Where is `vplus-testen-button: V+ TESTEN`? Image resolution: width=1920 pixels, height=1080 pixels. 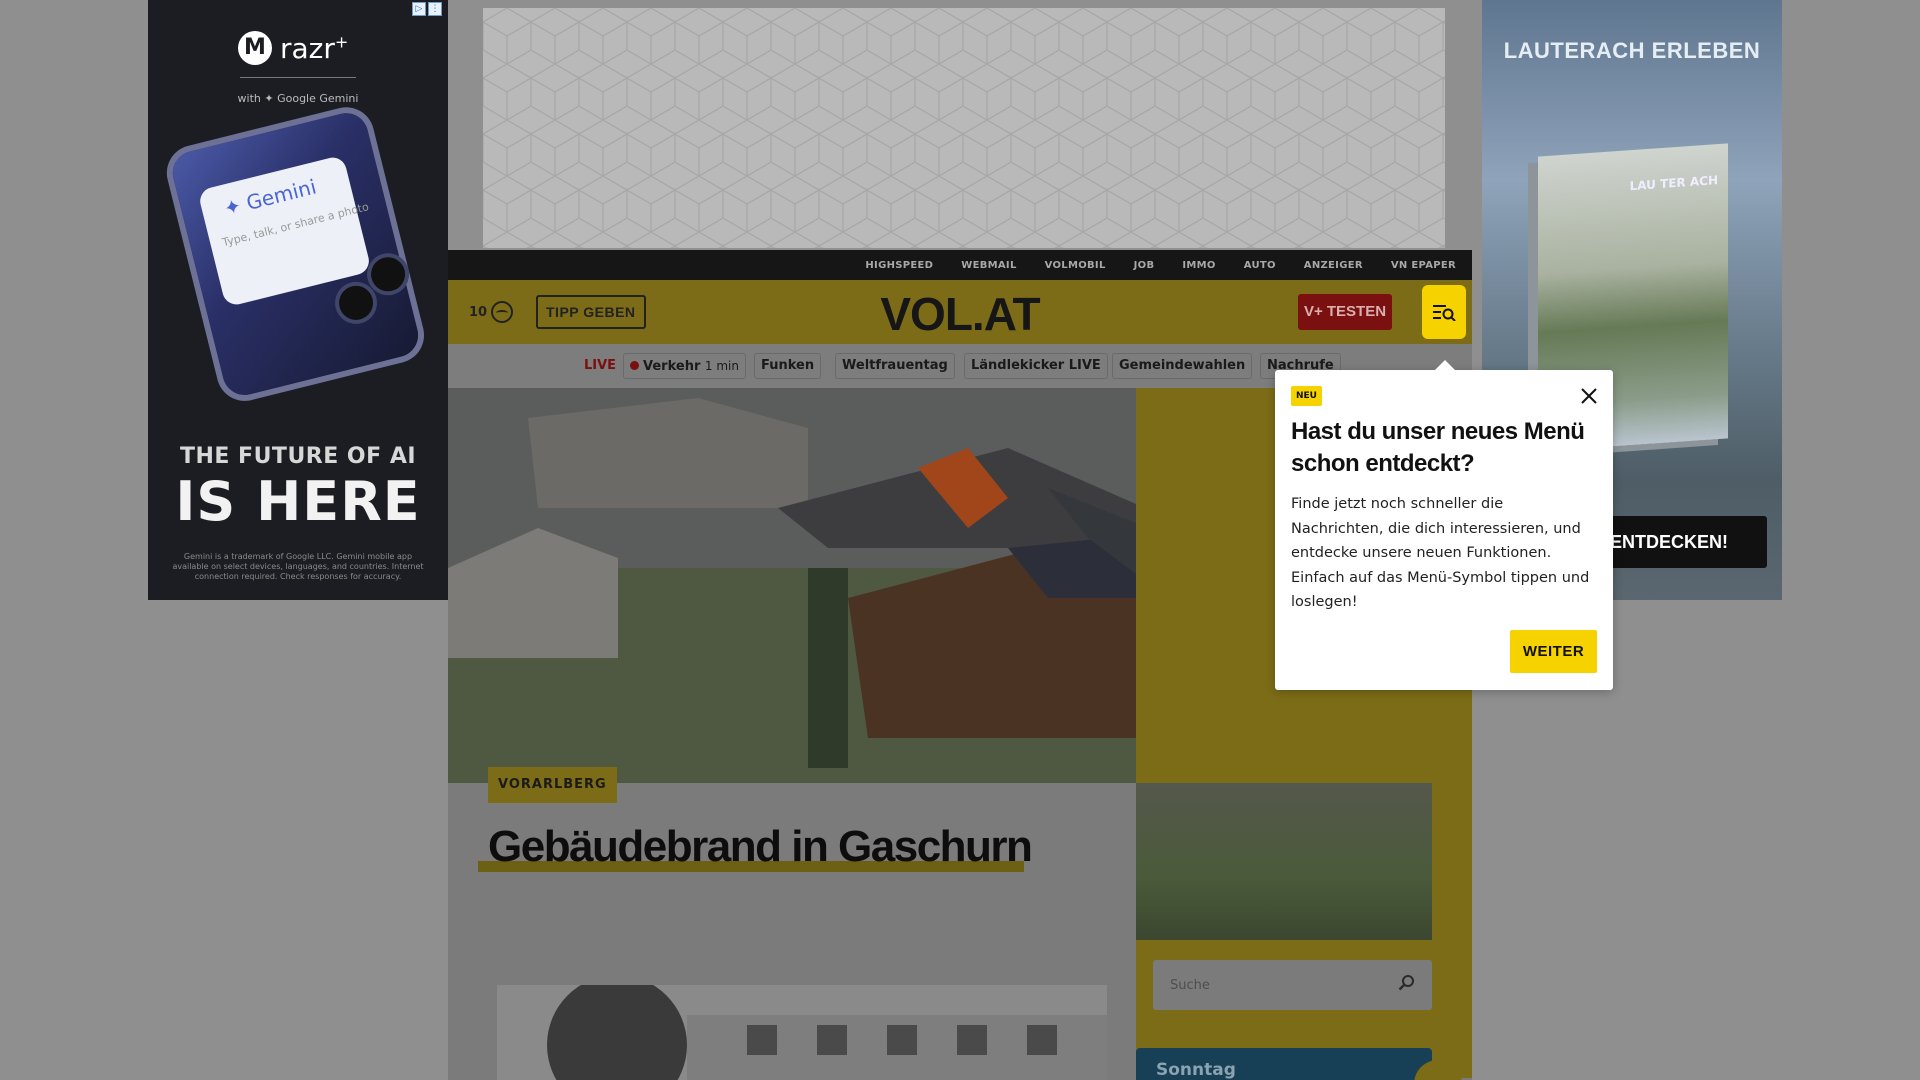 vplus-testen-button: V+ TESTEN is located at coordinates (1345, 312).